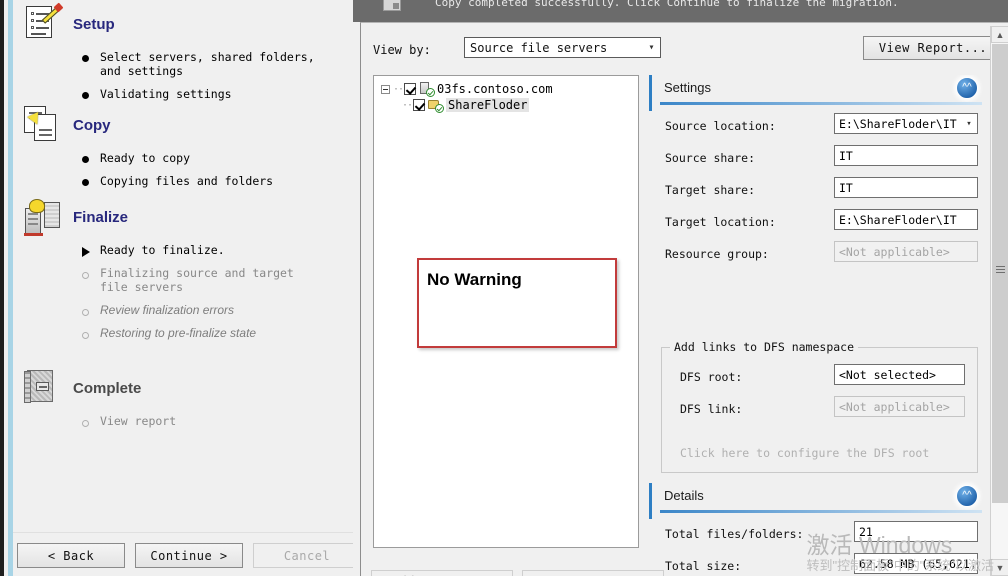  Describe the element at coordinates (166, 94) in the screenshot. I see `step-label: Validating settings` at that location.